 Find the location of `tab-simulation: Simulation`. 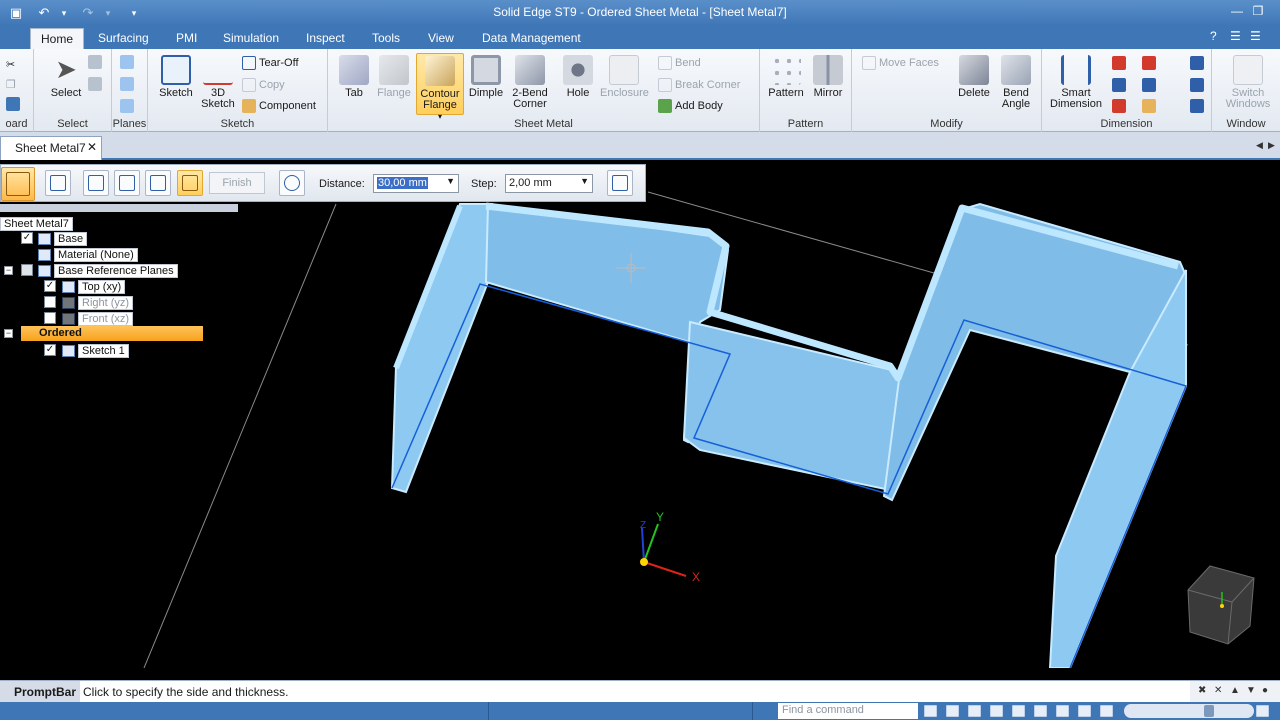

tab-simulation: Simulation is located at coordinates (251, 38).